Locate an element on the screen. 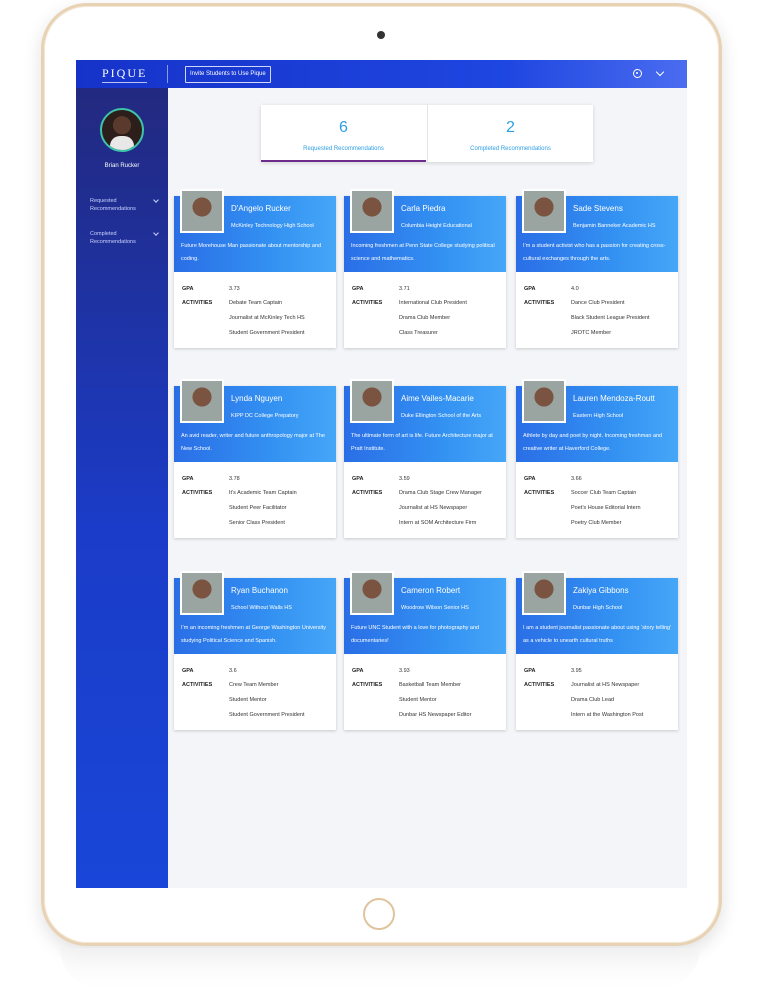 The height and width of the screenshot is (989, 763). activity-item: Black Student League President is located at coordinates (610, 318).